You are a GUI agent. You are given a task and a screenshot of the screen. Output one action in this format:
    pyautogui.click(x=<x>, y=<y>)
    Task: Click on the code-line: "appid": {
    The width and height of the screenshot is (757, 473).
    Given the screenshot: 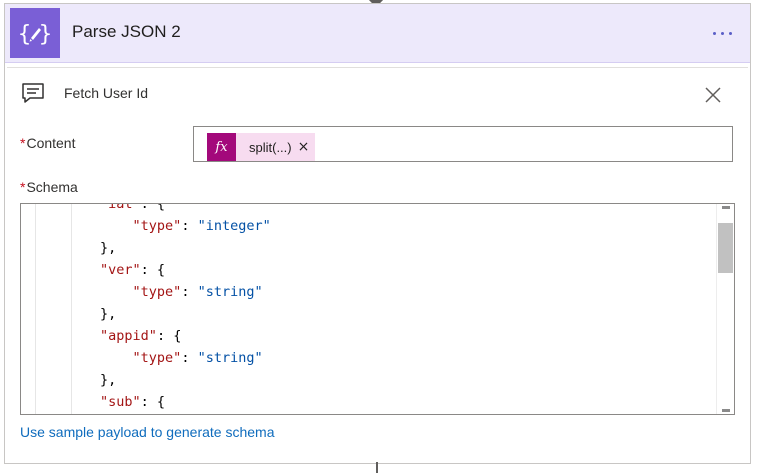 What is the action you would take?
    pyautogui.click(x=108, y=336)
    